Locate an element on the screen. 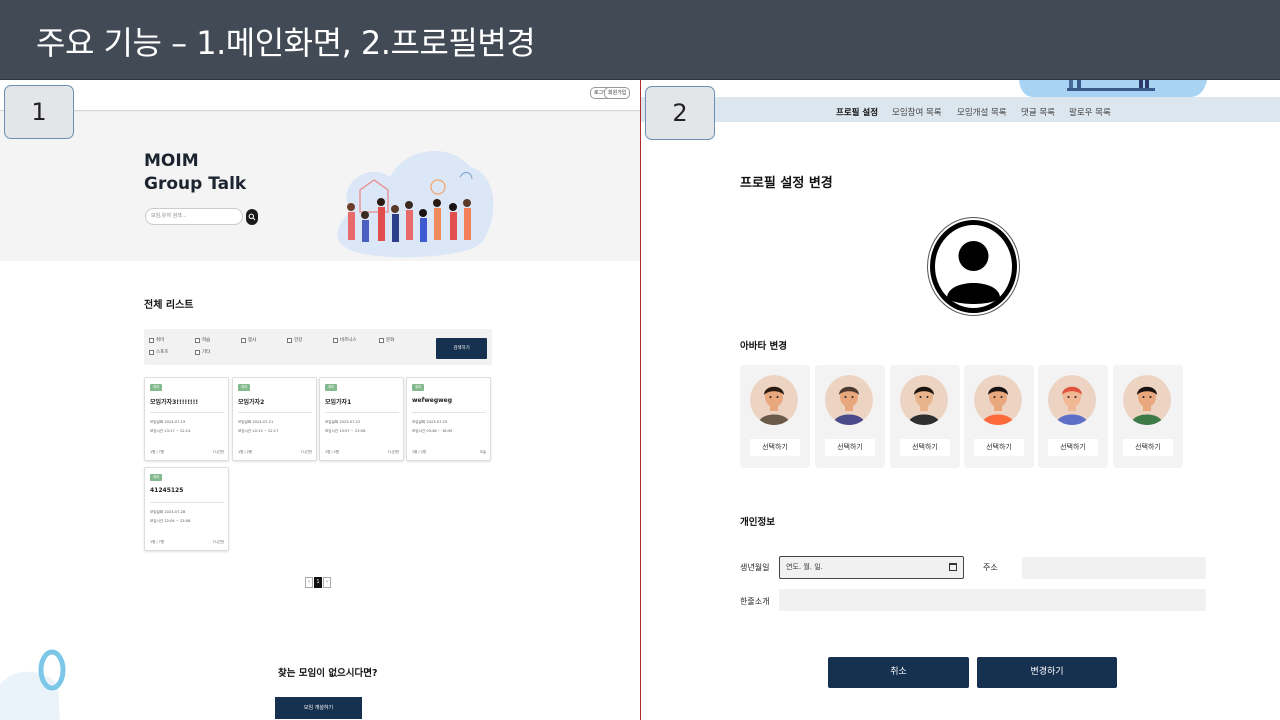 The image size is (1280, 720). decorative-shapes is located at coordinates (33, 684).